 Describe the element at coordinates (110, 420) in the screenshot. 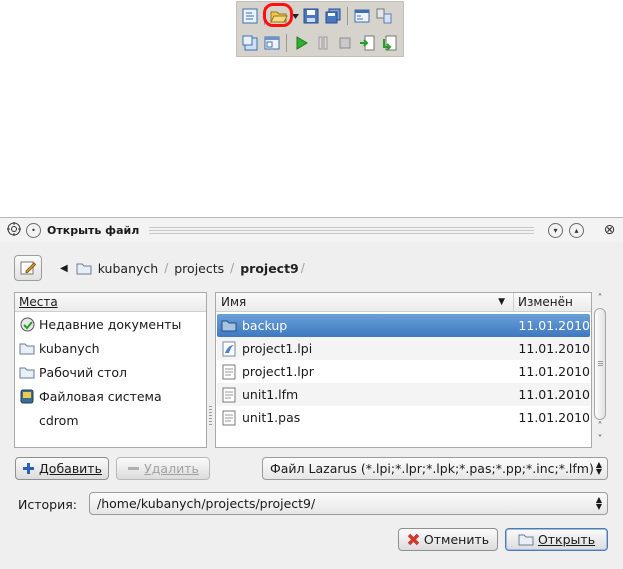

I see `place-cdrom: cdrom` at that location.